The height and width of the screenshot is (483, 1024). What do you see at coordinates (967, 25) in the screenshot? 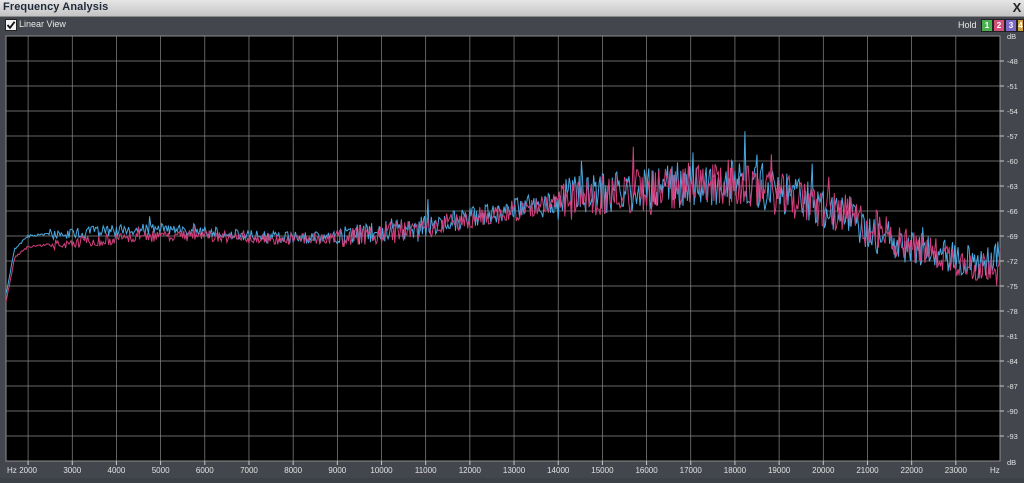
I see `hold-label: Hold` at bounding box center [967, 25].